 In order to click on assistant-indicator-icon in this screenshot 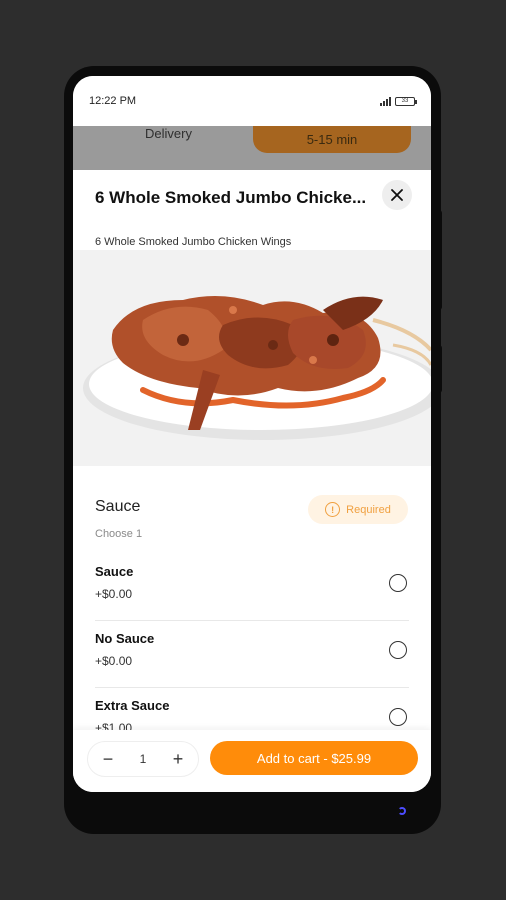, I will do `click(402, 811)`.